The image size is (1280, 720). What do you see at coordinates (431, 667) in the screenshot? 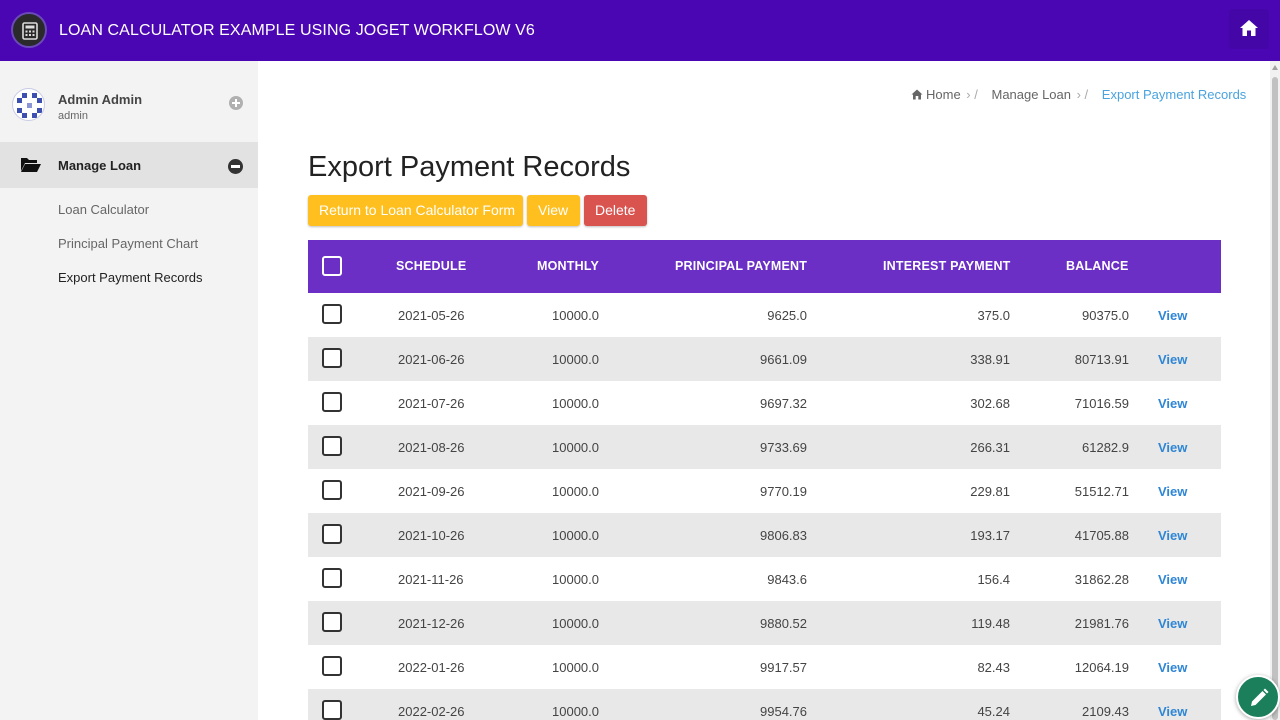
I see `cell-schedule: 2022-01-26` at bounding box center [431, 667].